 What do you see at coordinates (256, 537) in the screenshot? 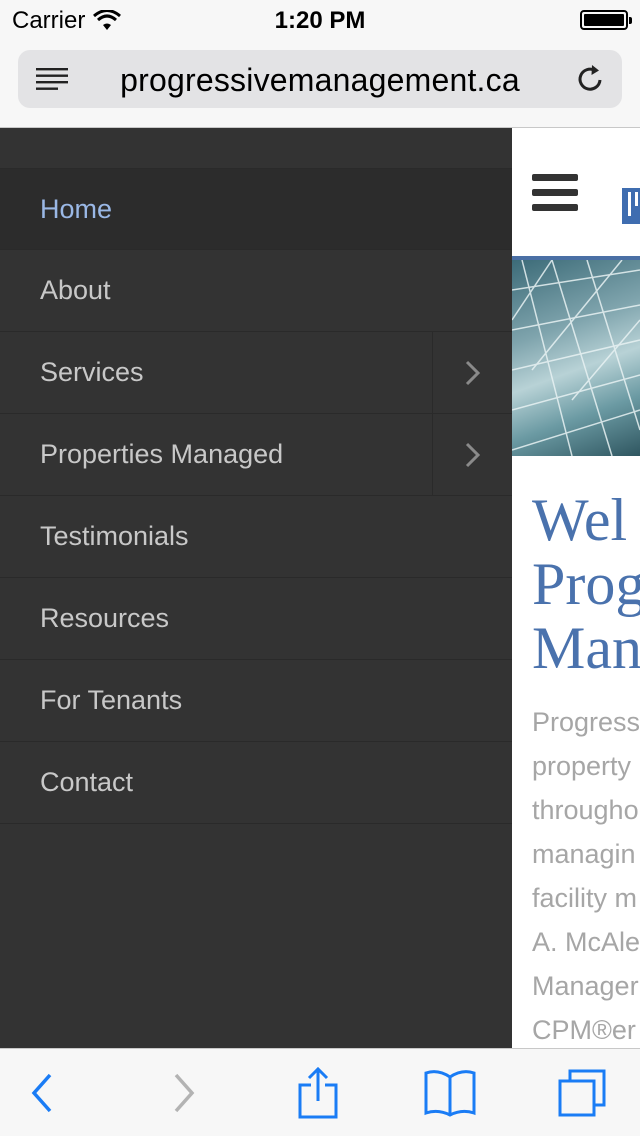
I see `menu-item-testimonials: Testimonials` at bounding box center [256, 537].